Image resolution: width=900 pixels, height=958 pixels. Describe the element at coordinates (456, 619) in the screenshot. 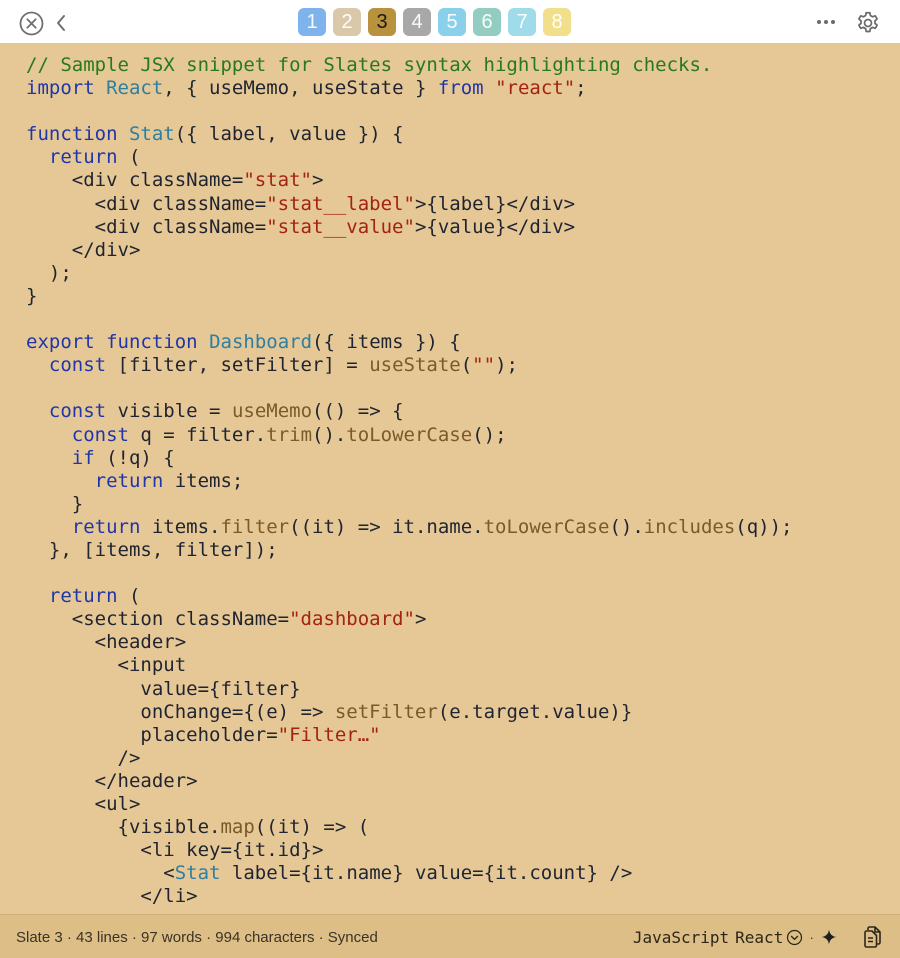

I see `code-line: <section className="dashboard">` at that location.